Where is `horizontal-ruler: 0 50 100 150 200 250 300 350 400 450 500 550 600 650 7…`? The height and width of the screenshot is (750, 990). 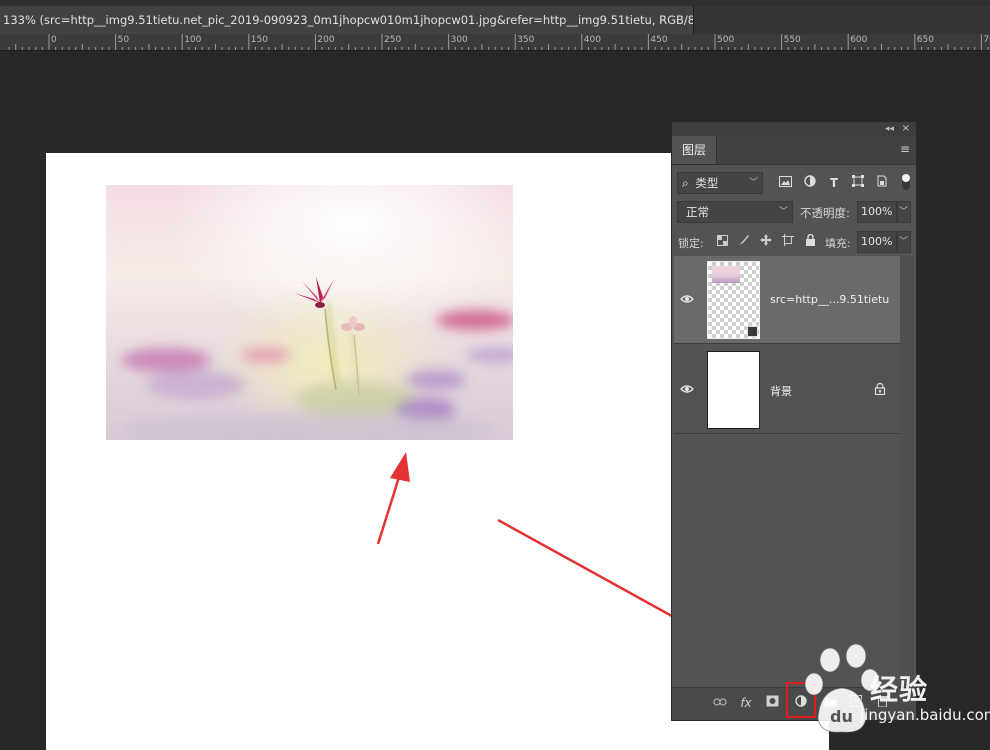 horizontal-ruler: 0 50 100 150 200 250 300 350 400 450 500 550 600 650 7… is located at coordinates (495, 42).